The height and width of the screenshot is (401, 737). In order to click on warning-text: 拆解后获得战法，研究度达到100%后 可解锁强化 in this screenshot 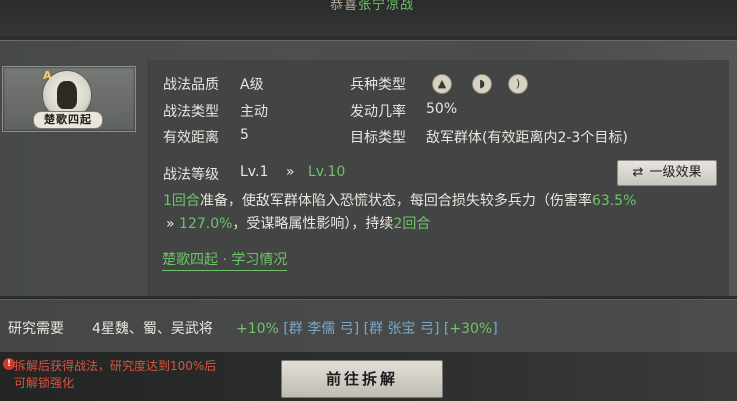, I will do `click(149, 375)`.